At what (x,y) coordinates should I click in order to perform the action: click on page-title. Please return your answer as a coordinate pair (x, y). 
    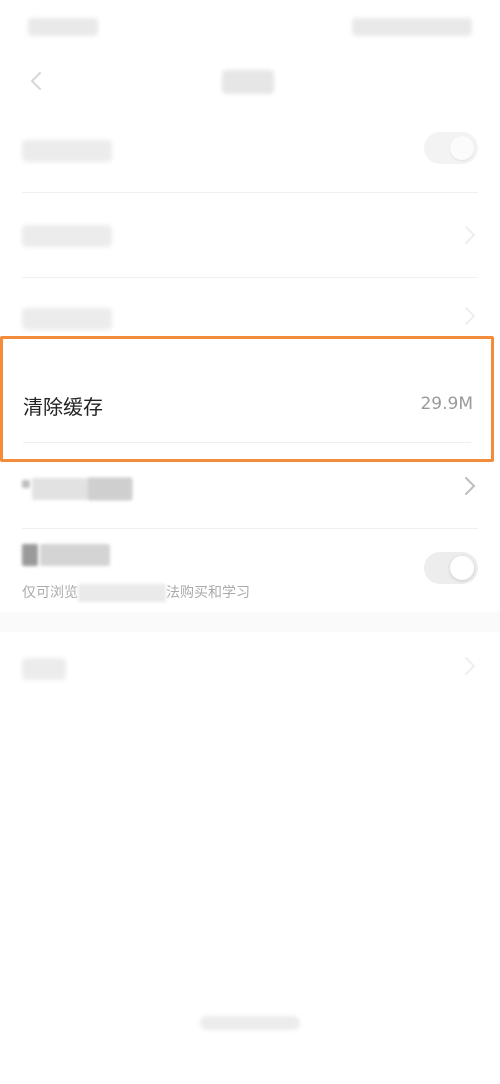
    Looking at the image, I should click on (250, 81).